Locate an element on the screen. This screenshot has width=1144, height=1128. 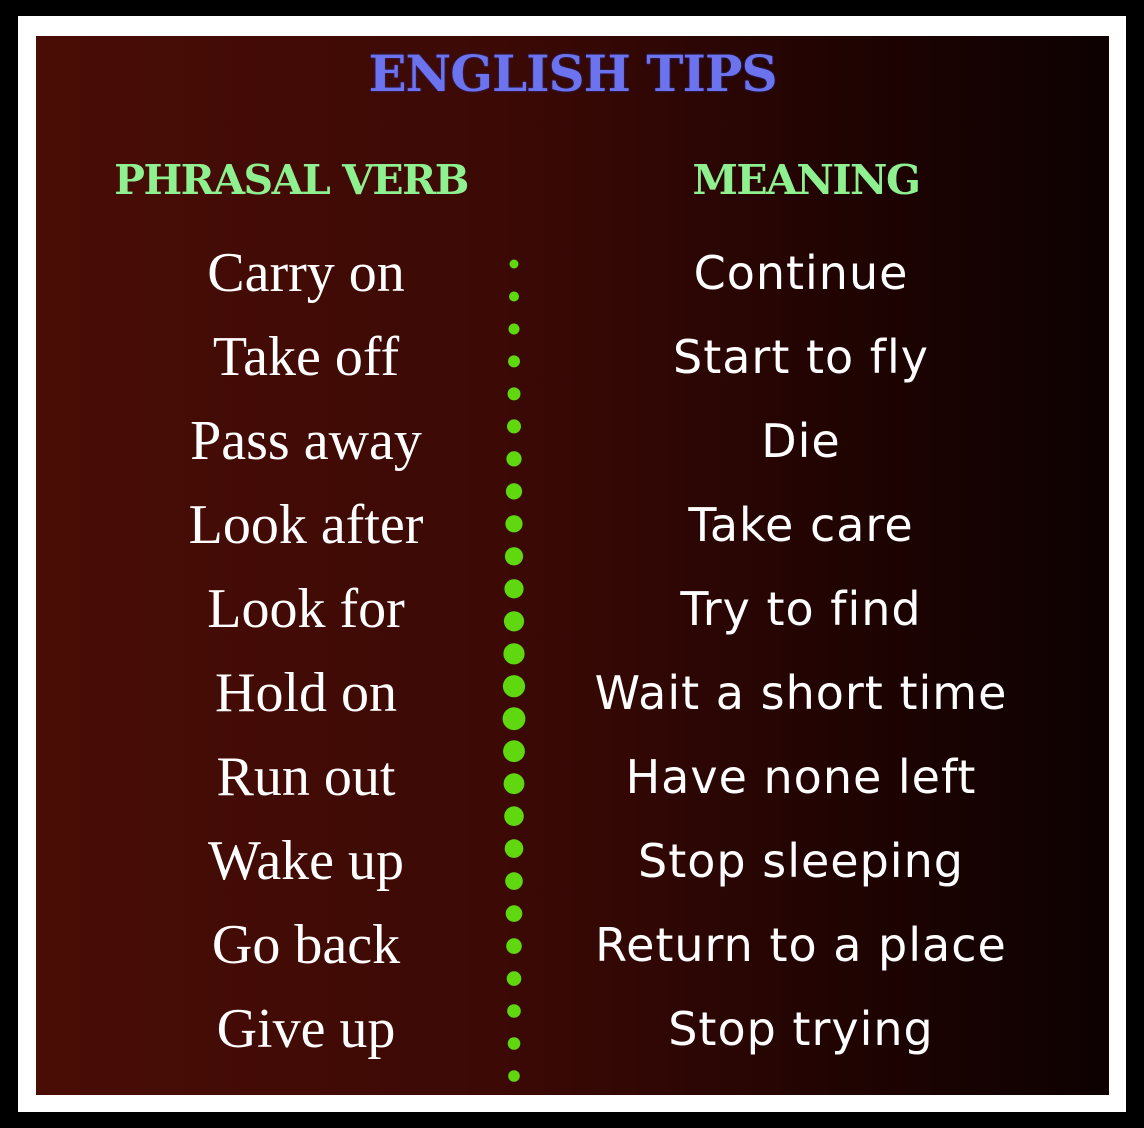
verb-meaning: Take care is located at coordinates (801, 525).